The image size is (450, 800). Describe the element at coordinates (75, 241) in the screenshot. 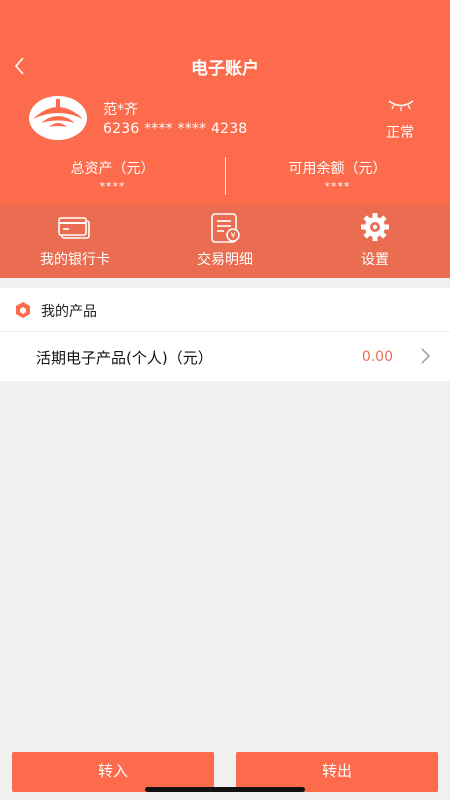

I see `menu-item-bank-card: 我的银行卡` at that location.